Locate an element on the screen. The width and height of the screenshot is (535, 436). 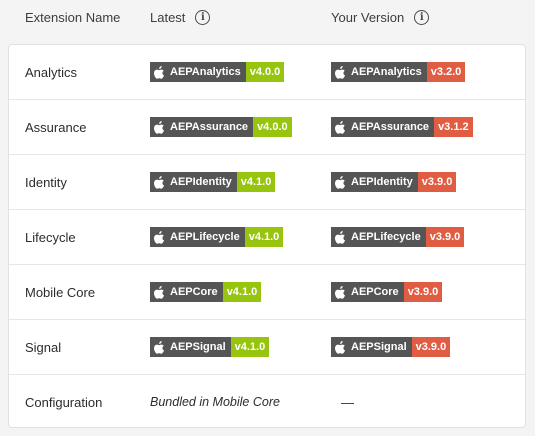
latest-cell: AEPLifecycle v4.1.0 is located at coordinates (217, 237).